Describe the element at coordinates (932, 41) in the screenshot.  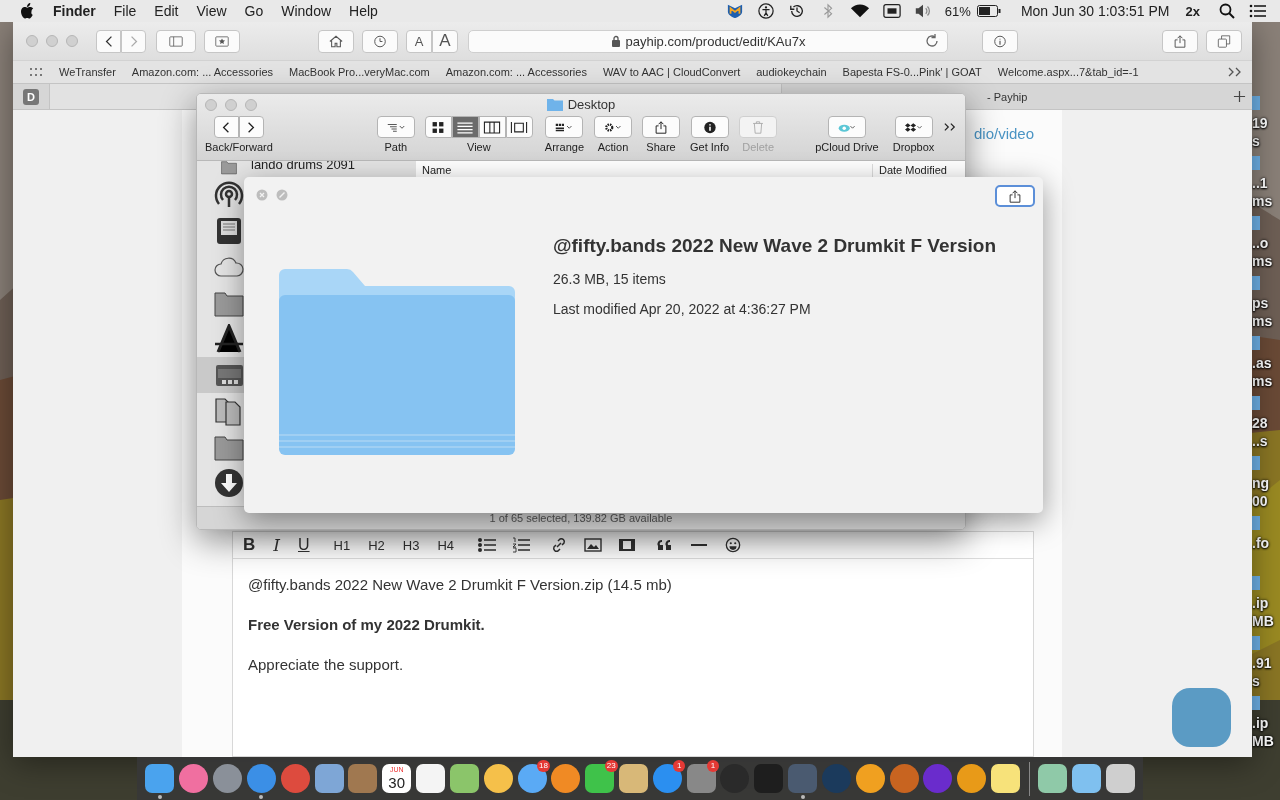
I see `reload-icon` at that location.